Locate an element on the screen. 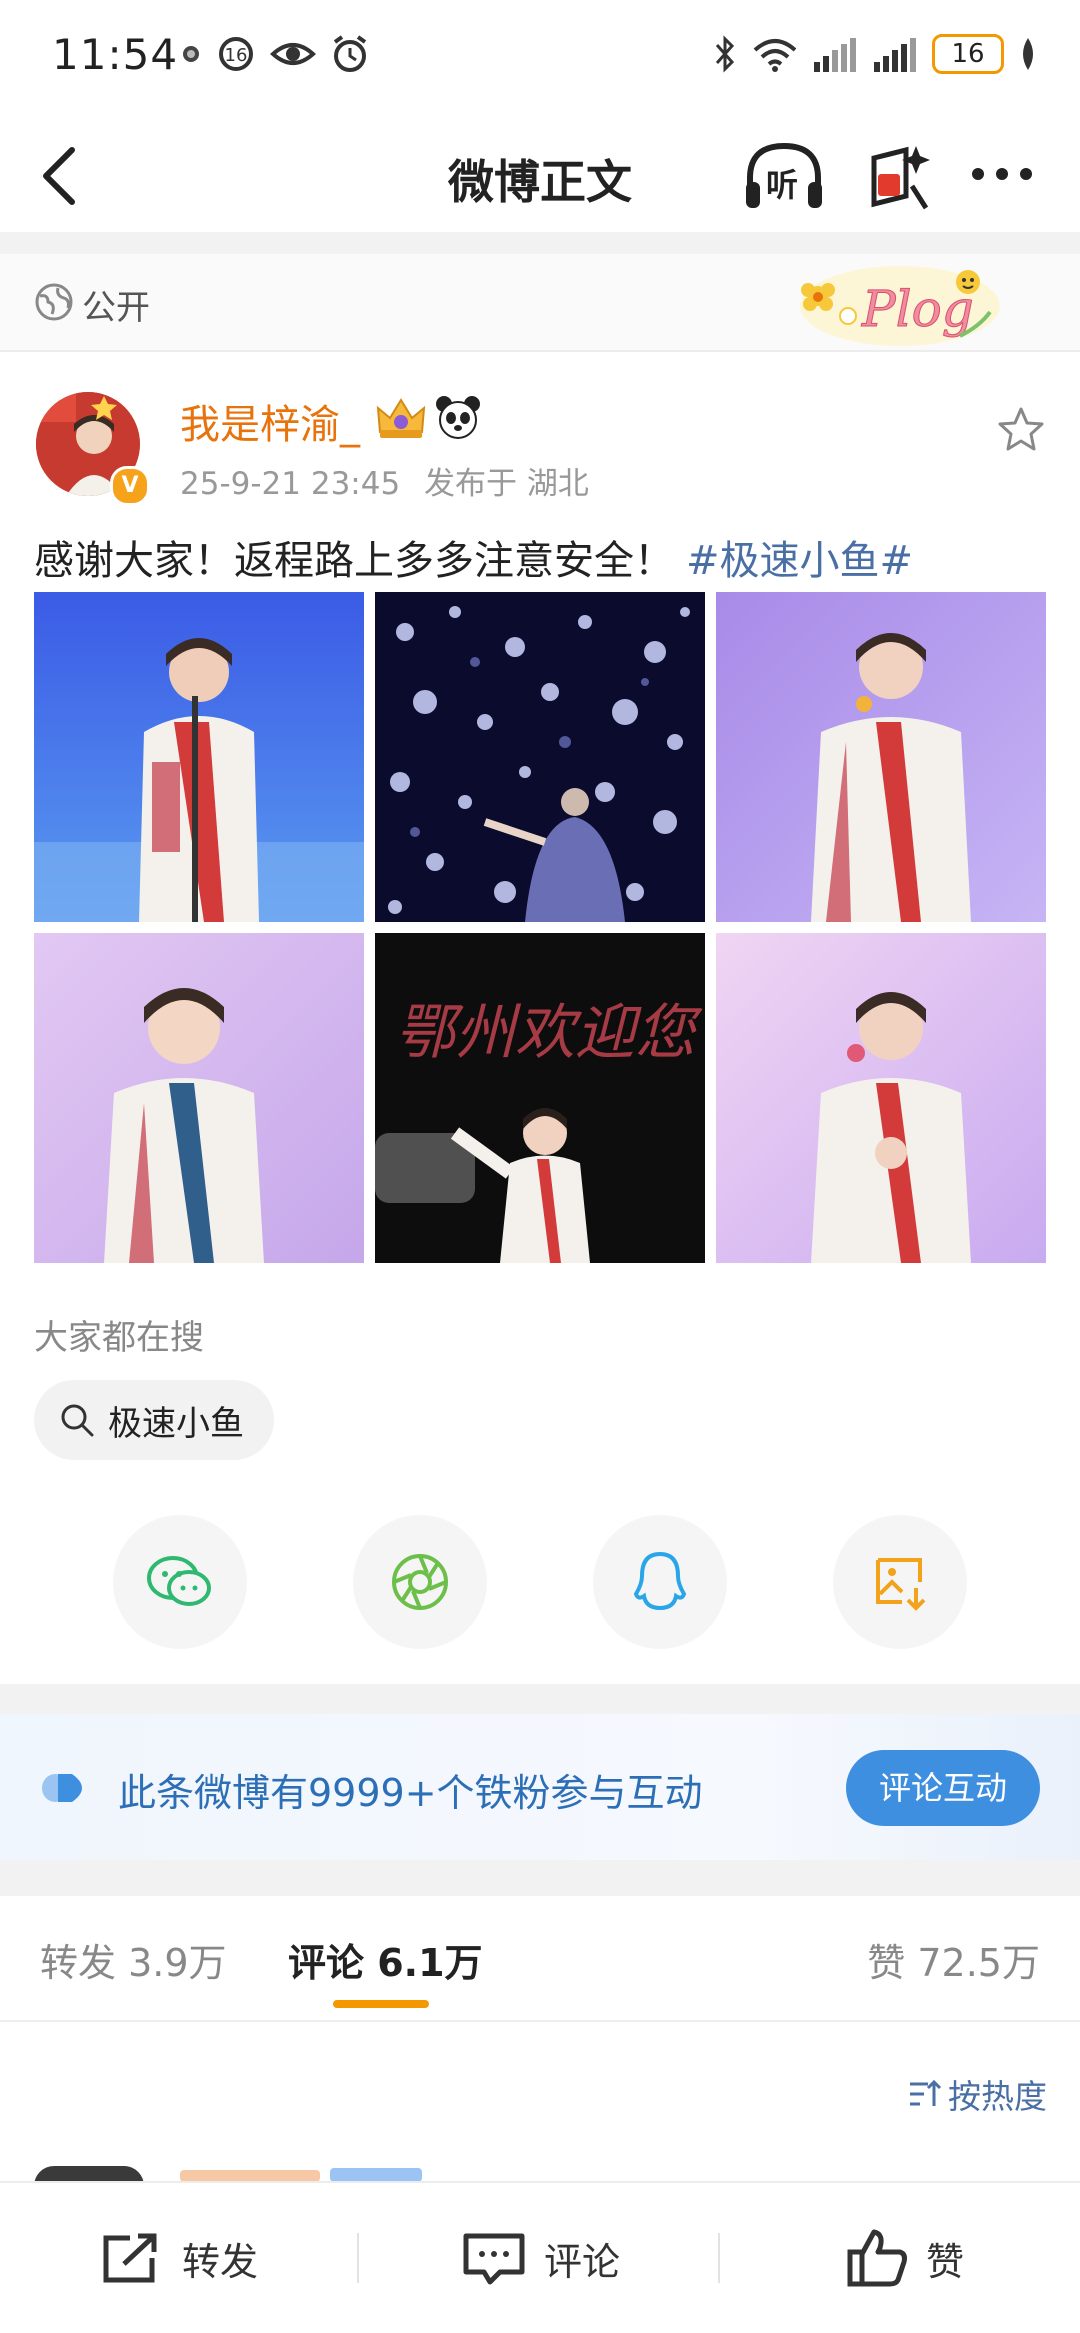 This screenshot has height=2333, width=1080. more-icon is located at coordinates (1002, 174).